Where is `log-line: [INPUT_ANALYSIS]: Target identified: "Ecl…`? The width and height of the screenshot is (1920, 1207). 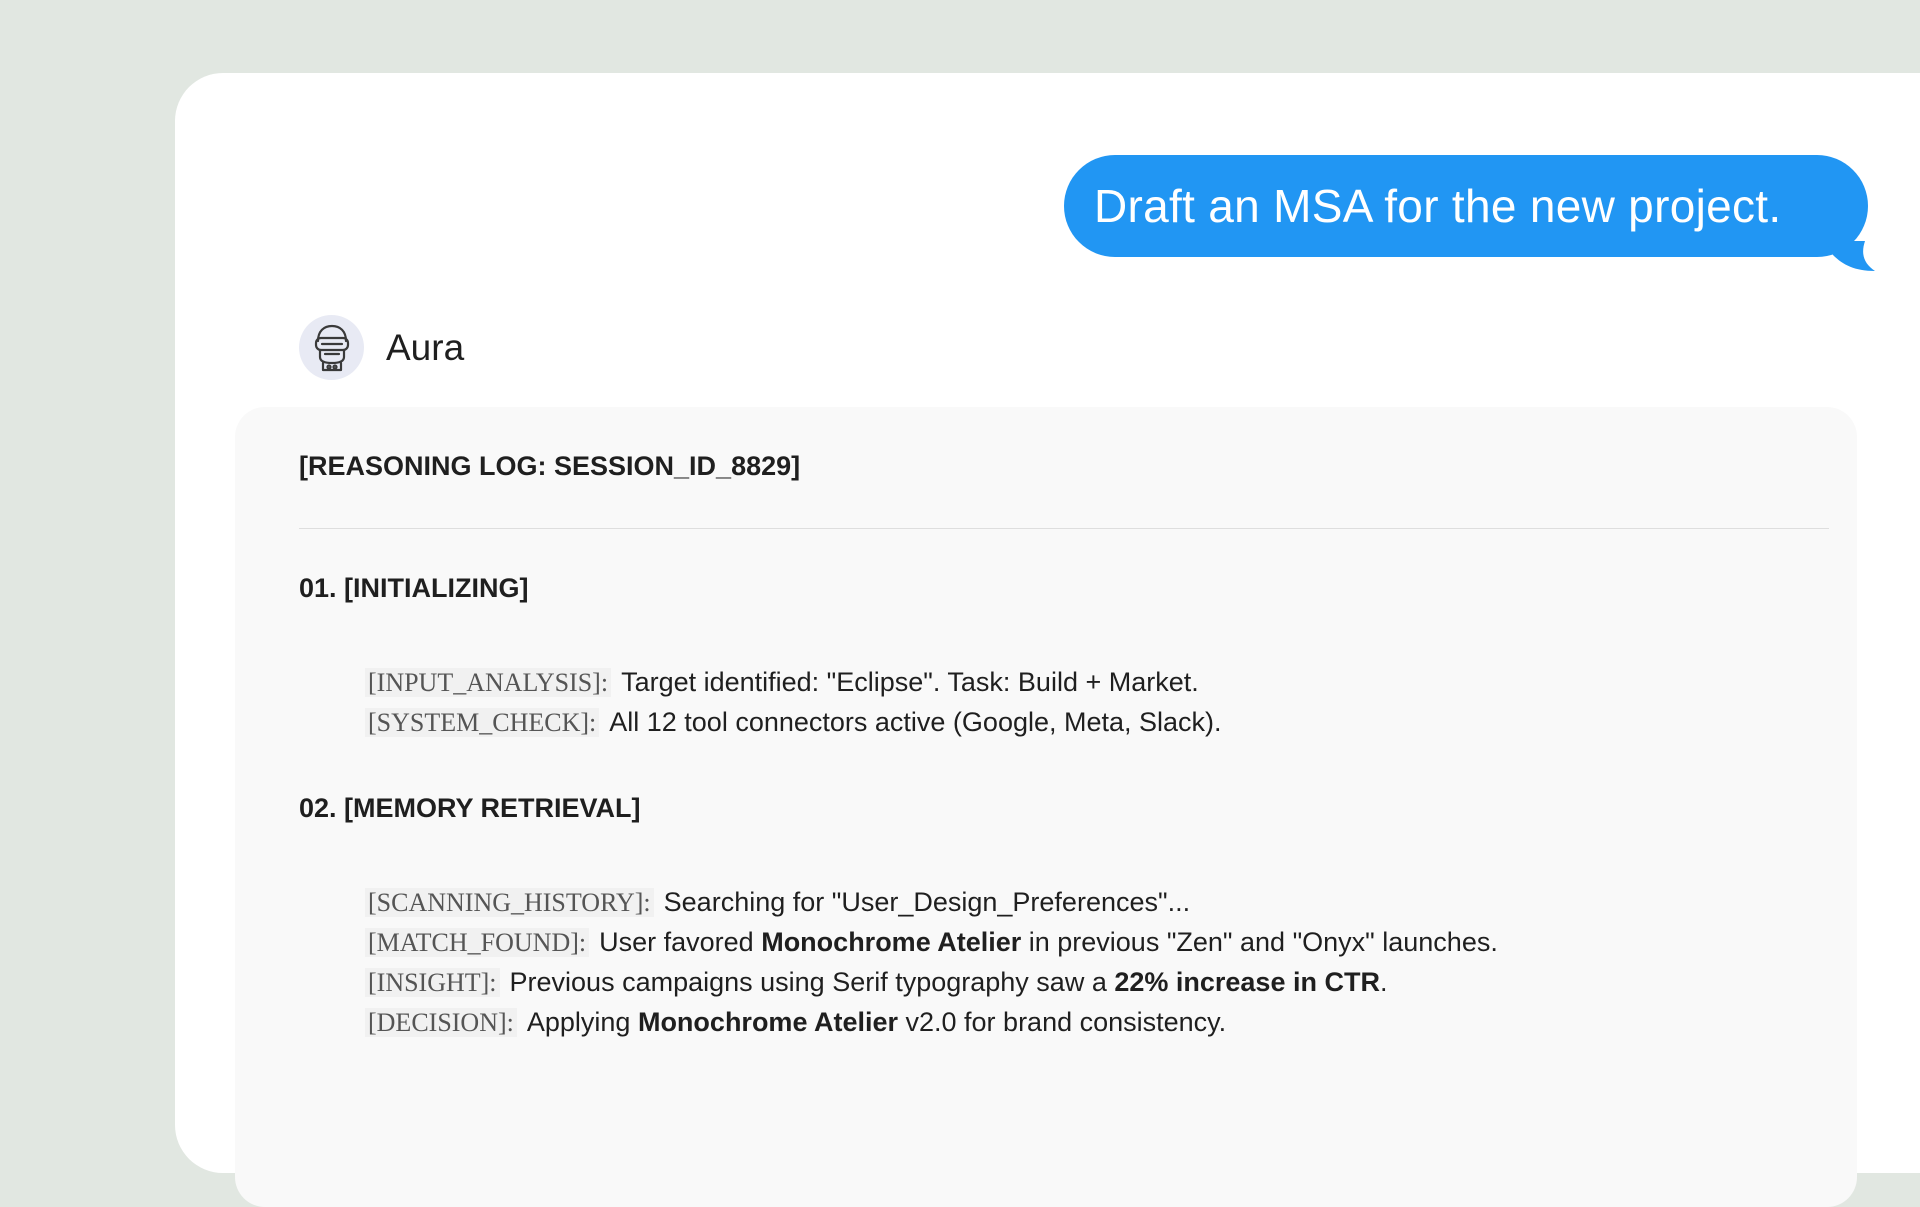 log-line: [INPUT_ANALYSIS]: Target identified: "Ecl… is located at coordinates (782, 682).